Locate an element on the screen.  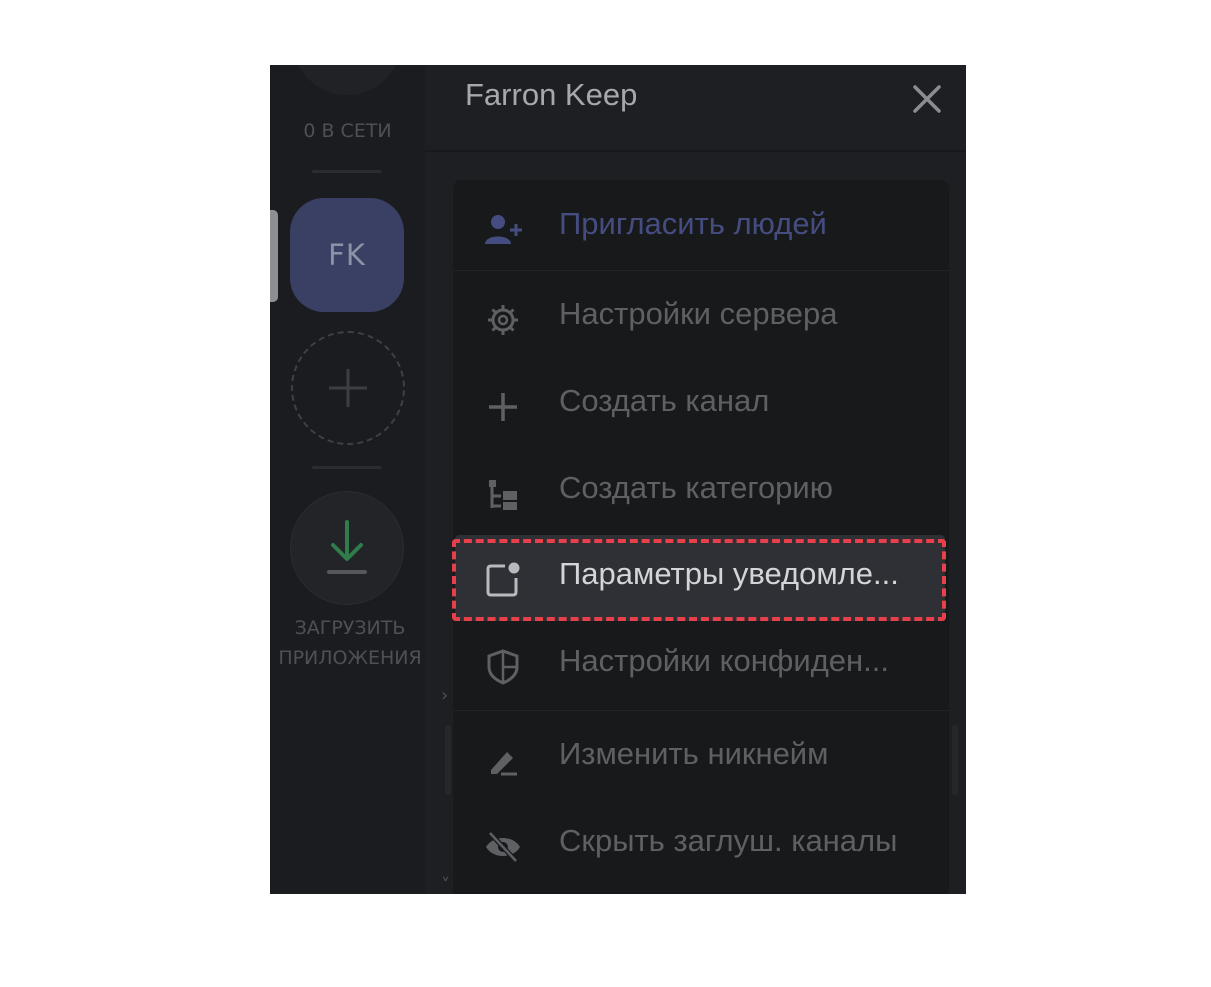
online-count: 0 В СЕТИ is located at coordinates (347, 131).